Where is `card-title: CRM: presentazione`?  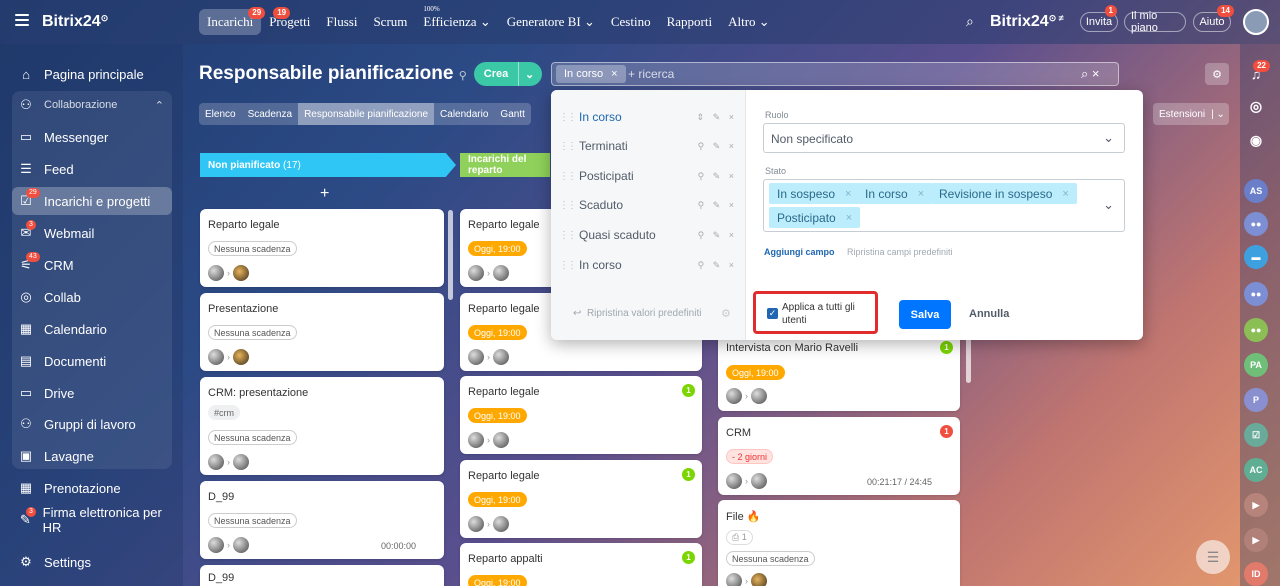
card-title: CRM: presentazione is located at coordinates (258, 393).